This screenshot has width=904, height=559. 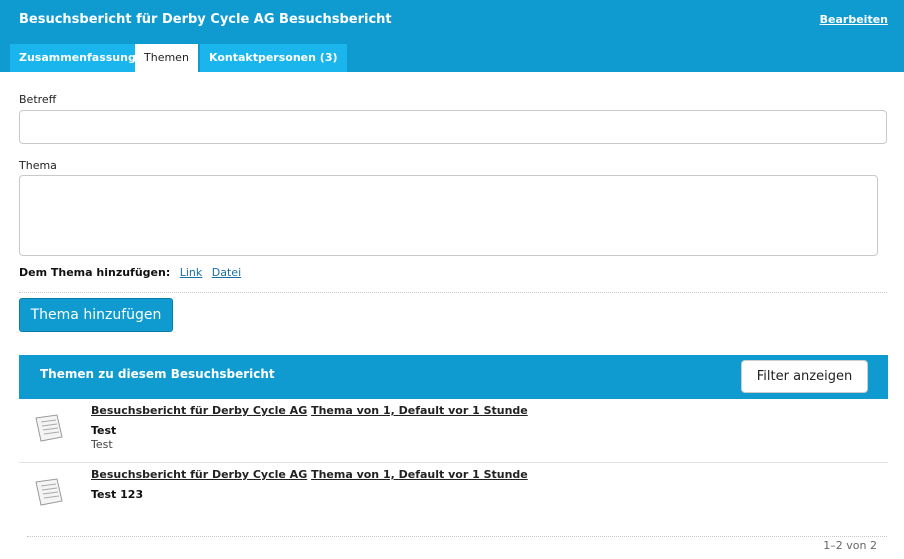 What do you see at coordinates (226, 272) in the screenshot?
I see `add-file-link: Datei` at bounding box center [226, 272].